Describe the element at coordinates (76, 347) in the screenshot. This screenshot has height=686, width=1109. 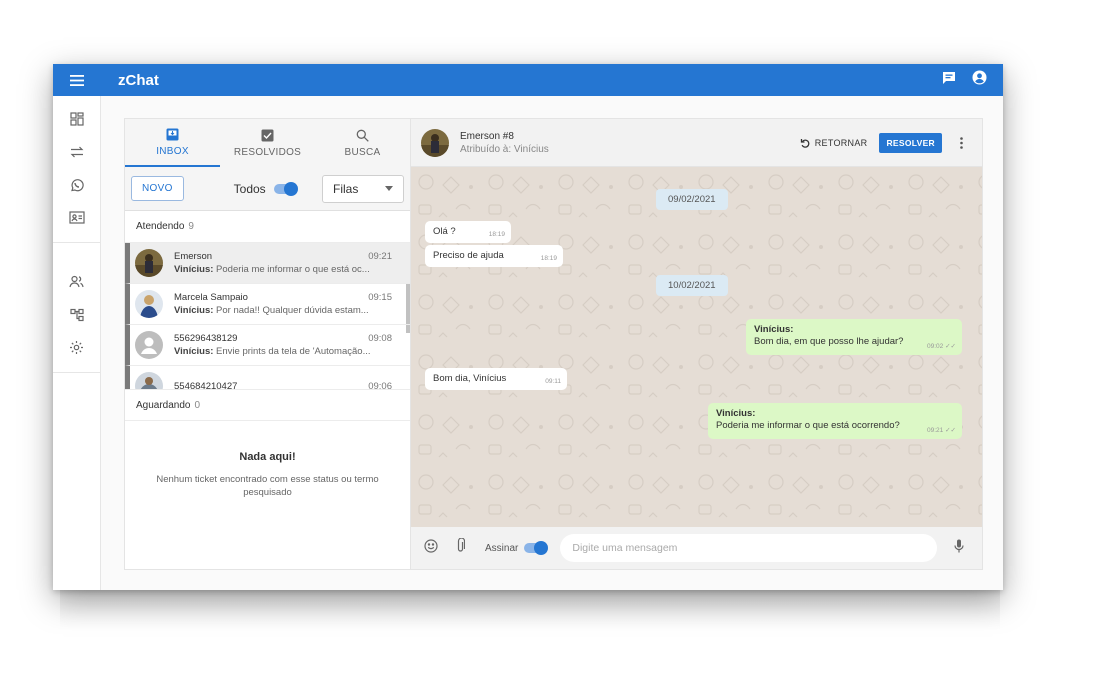
I see `settings-icon` at that location.